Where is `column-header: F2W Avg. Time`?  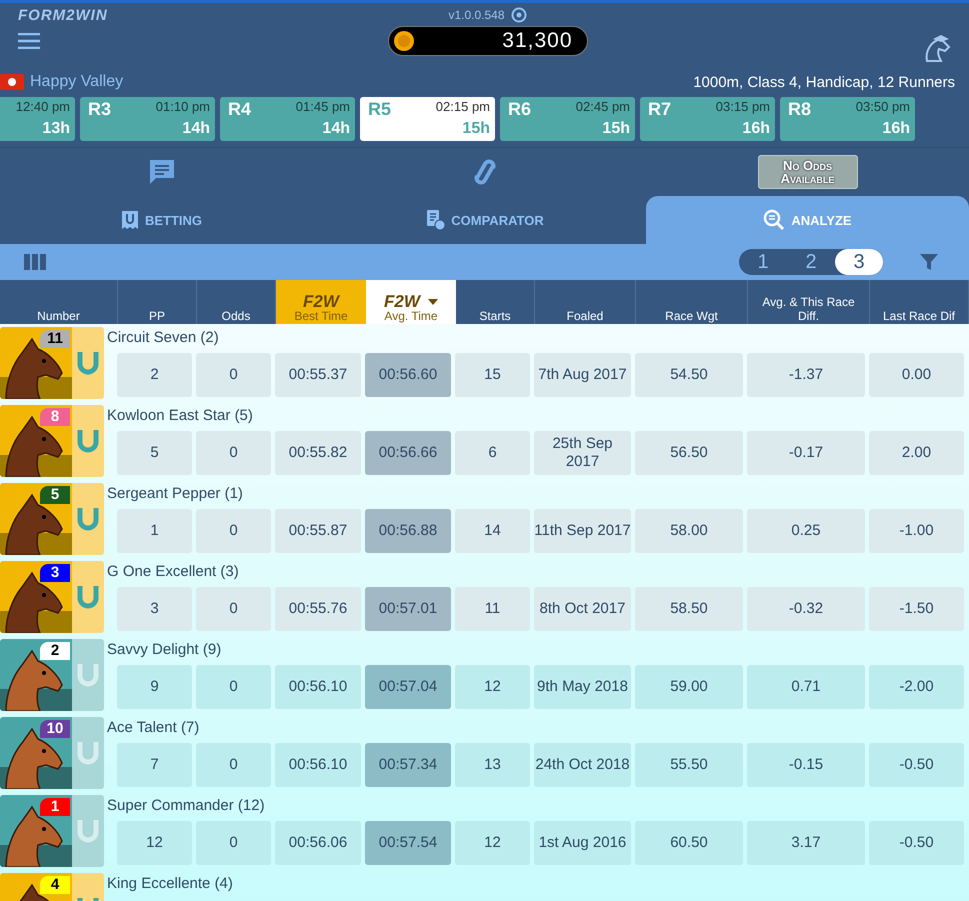
column-header: F2W Avg. Time is located at coordinates (411, 302).